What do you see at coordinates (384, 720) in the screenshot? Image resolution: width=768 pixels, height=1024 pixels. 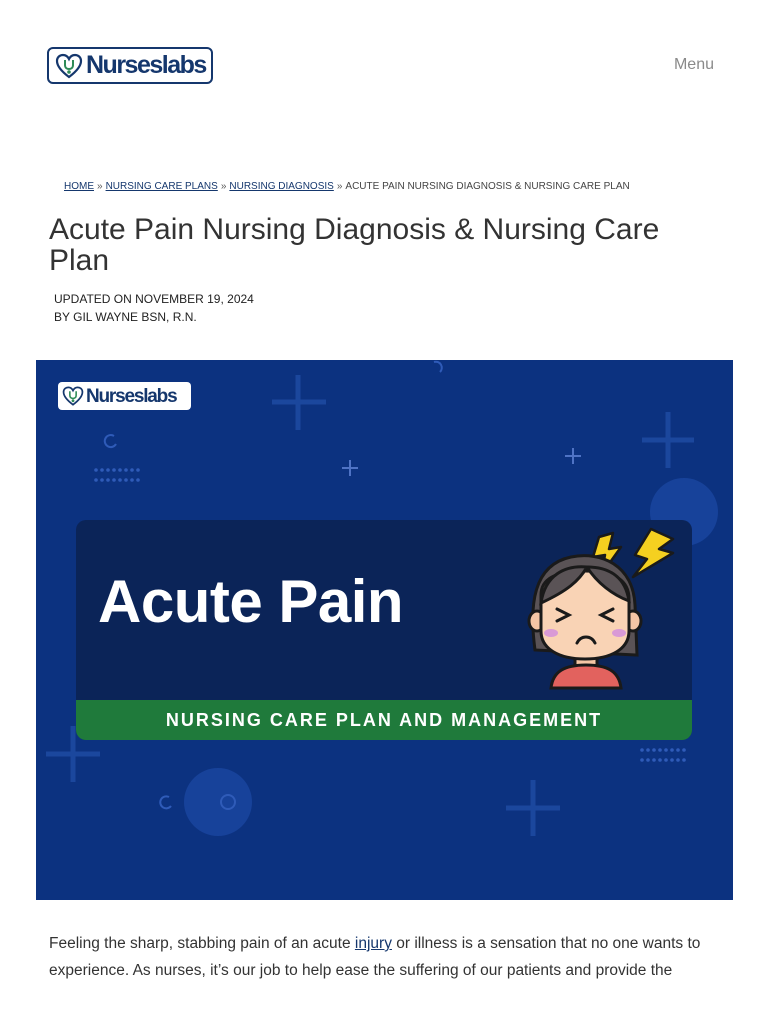 I see `hero-banner: NURSING CARE PLAN AND MANAGEMENT` at bounding box center [384, 720].